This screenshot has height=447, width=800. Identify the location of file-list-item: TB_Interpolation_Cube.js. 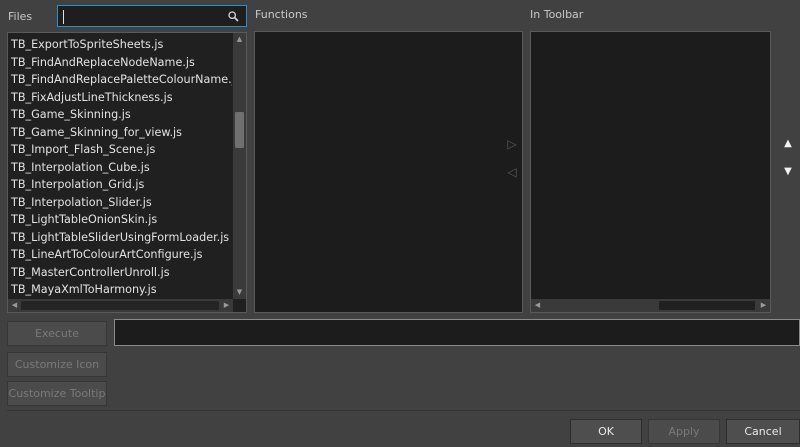
(120, 168).